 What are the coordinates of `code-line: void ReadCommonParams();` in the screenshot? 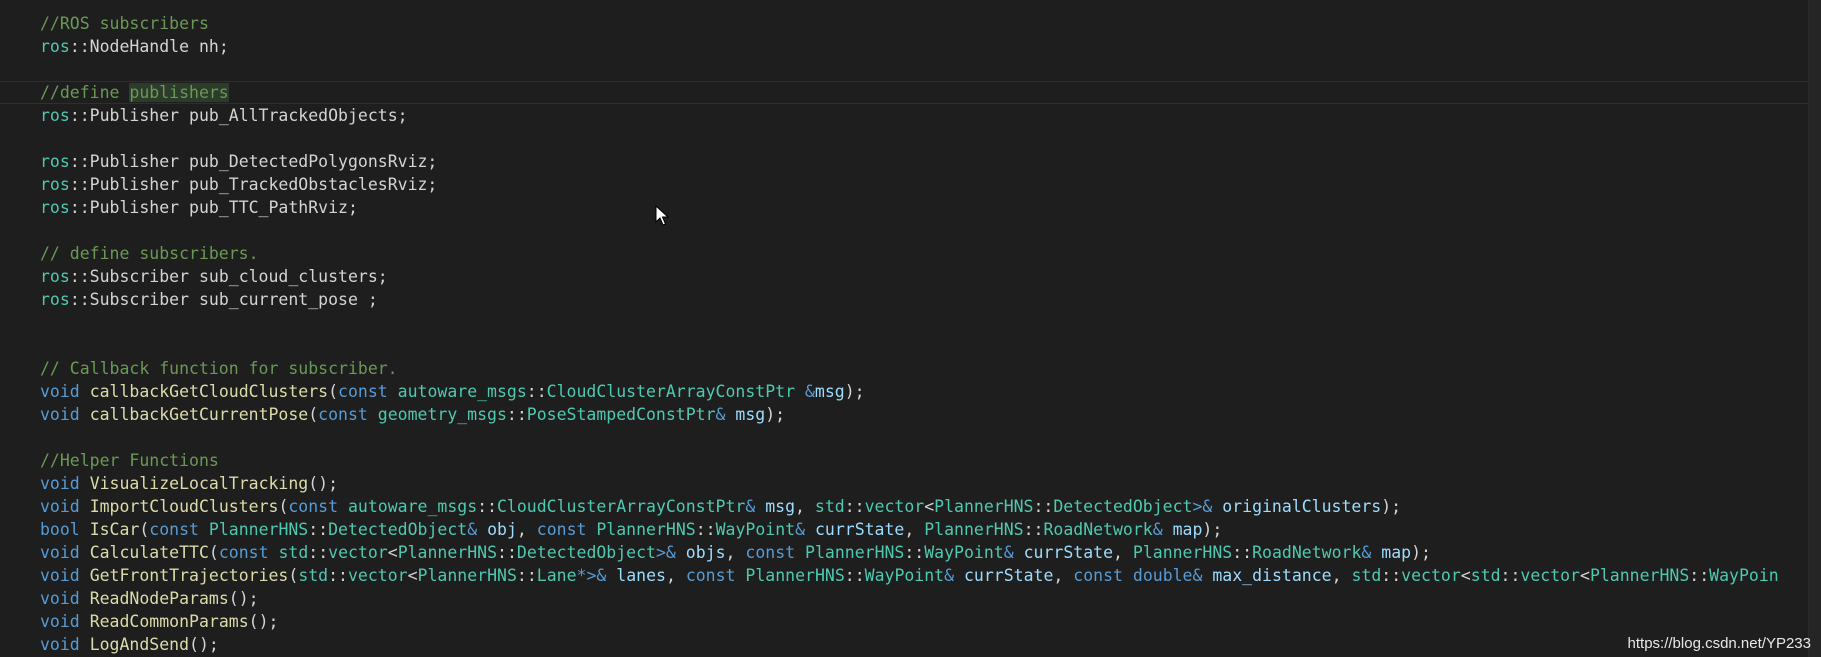 It's located at (905, 621).